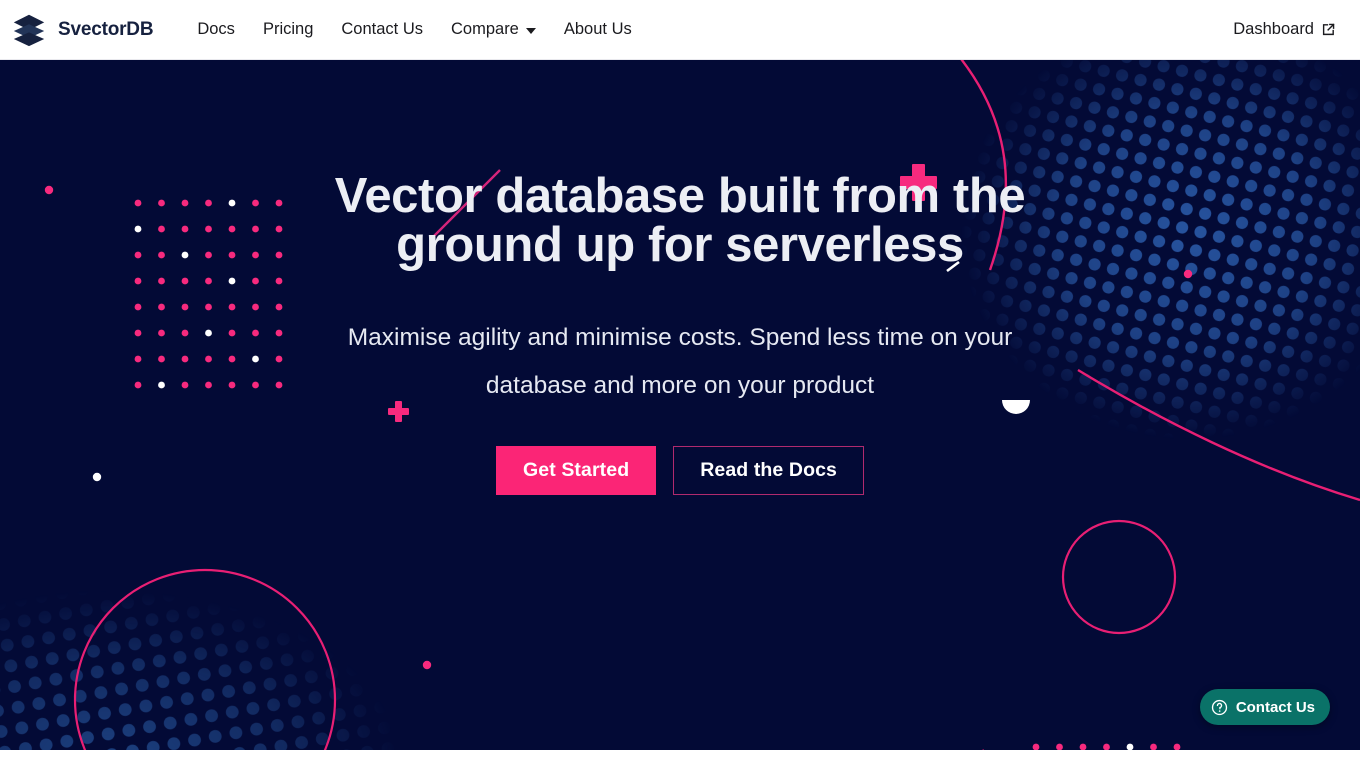  Describe the element at coordinates (210, 665) in the screenshot. I see `halftone-bottom-left` at that location.